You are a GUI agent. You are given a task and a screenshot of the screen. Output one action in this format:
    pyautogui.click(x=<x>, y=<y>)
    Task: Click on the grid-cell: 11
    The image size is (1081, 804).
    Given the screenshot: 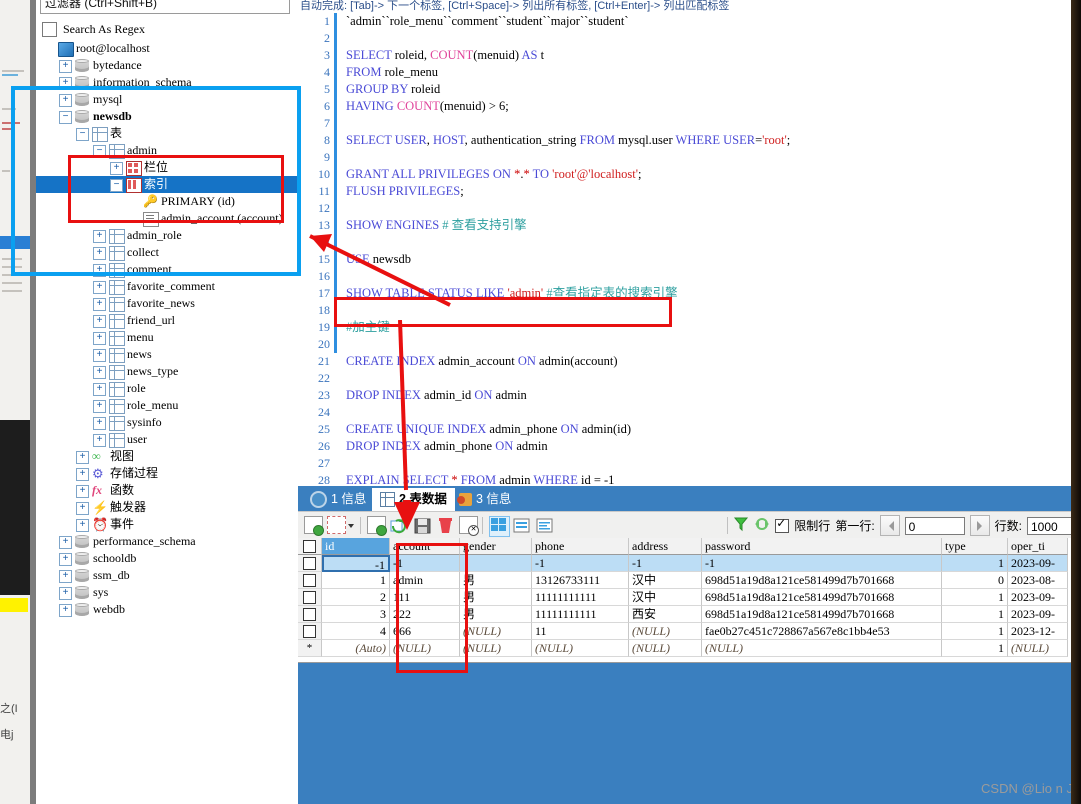 What is the action you would take?
    pyautogui.click(x=580, y=631)
    